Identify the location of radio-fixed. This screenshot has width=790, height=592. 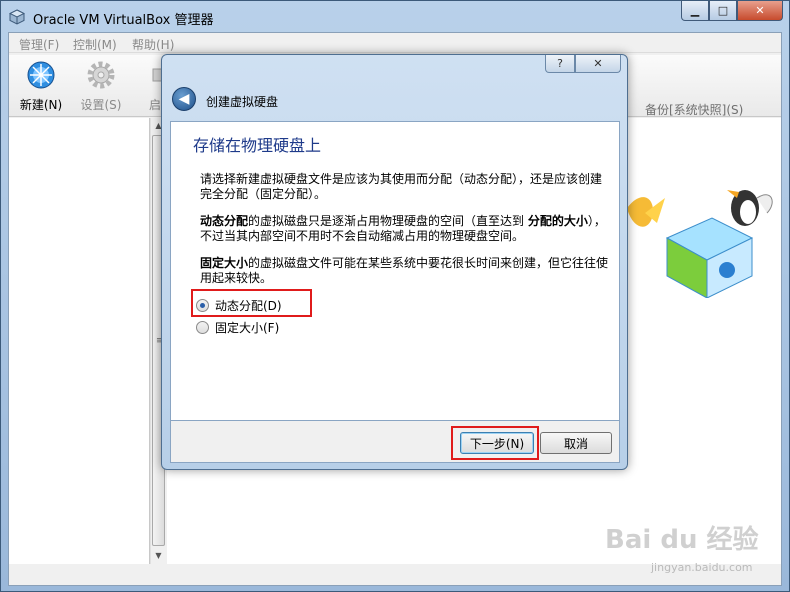
(202, 327).